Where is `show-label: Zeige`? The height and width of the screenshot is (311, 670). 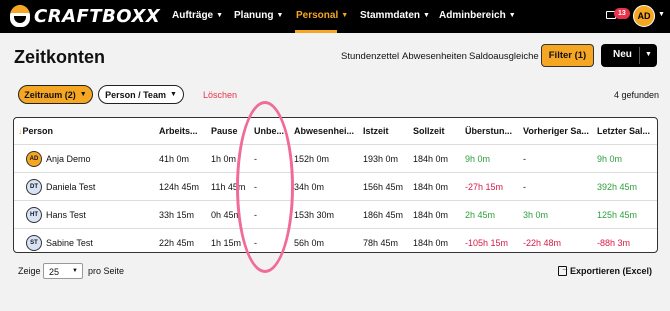
show-label: Zeige is located at coordinates (29, 271).